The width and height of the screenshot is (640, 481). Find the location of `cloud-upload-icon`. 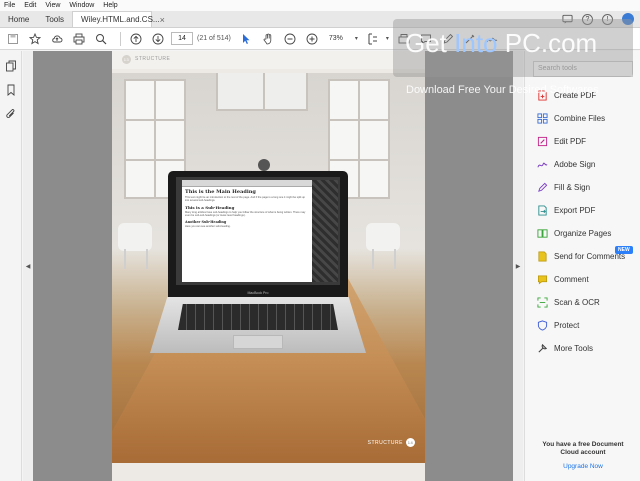

cloud-upload-icon is located at coordinates (57, 39).